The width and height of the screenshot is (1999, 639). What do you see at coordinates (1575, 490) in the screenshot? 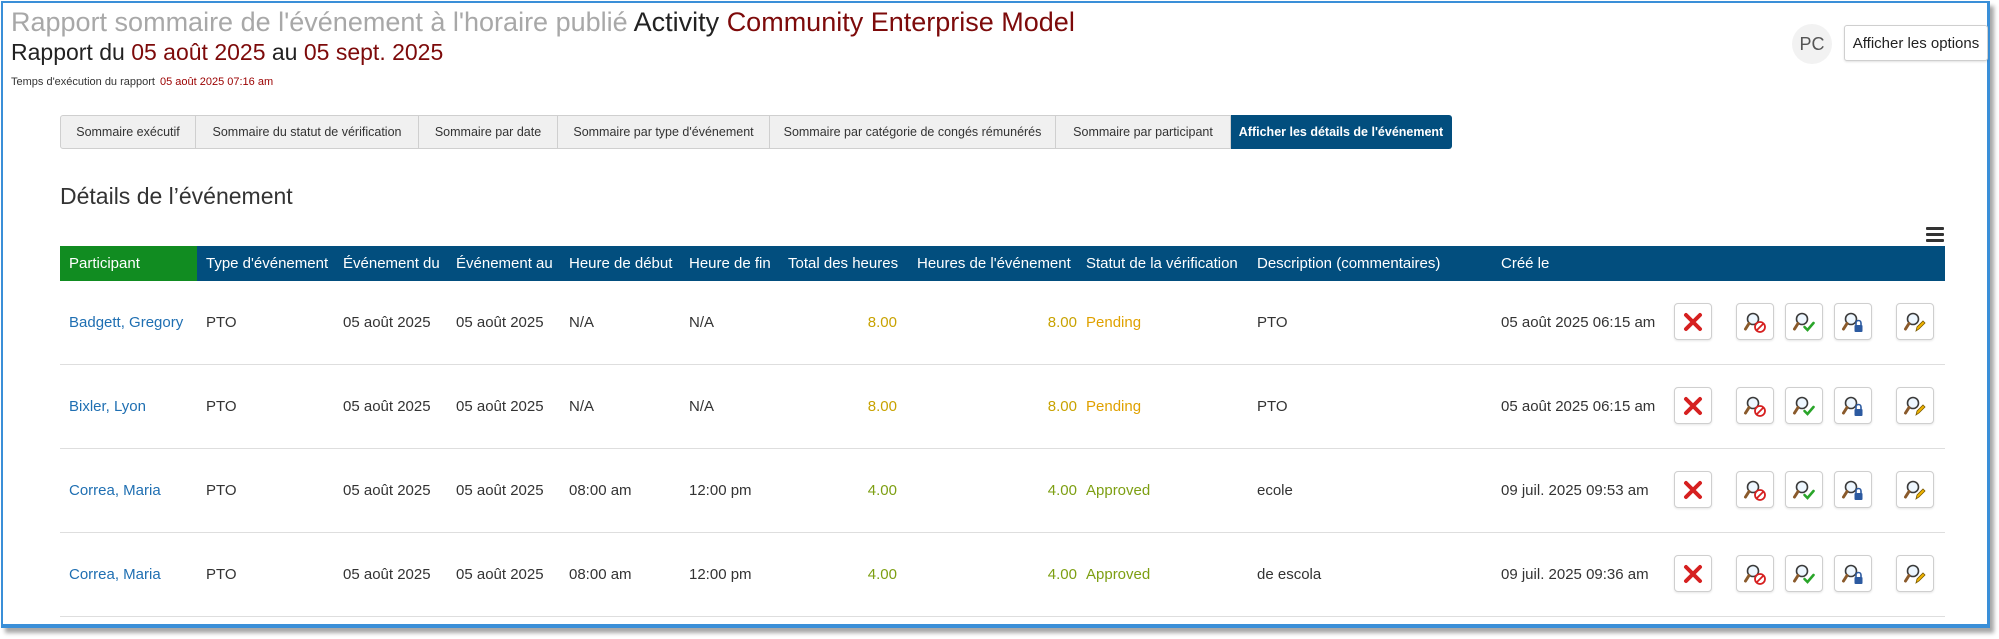
I see `created-on-cell: 09 juil. 2025 09:53 am` at bounding box center [1575, 490].